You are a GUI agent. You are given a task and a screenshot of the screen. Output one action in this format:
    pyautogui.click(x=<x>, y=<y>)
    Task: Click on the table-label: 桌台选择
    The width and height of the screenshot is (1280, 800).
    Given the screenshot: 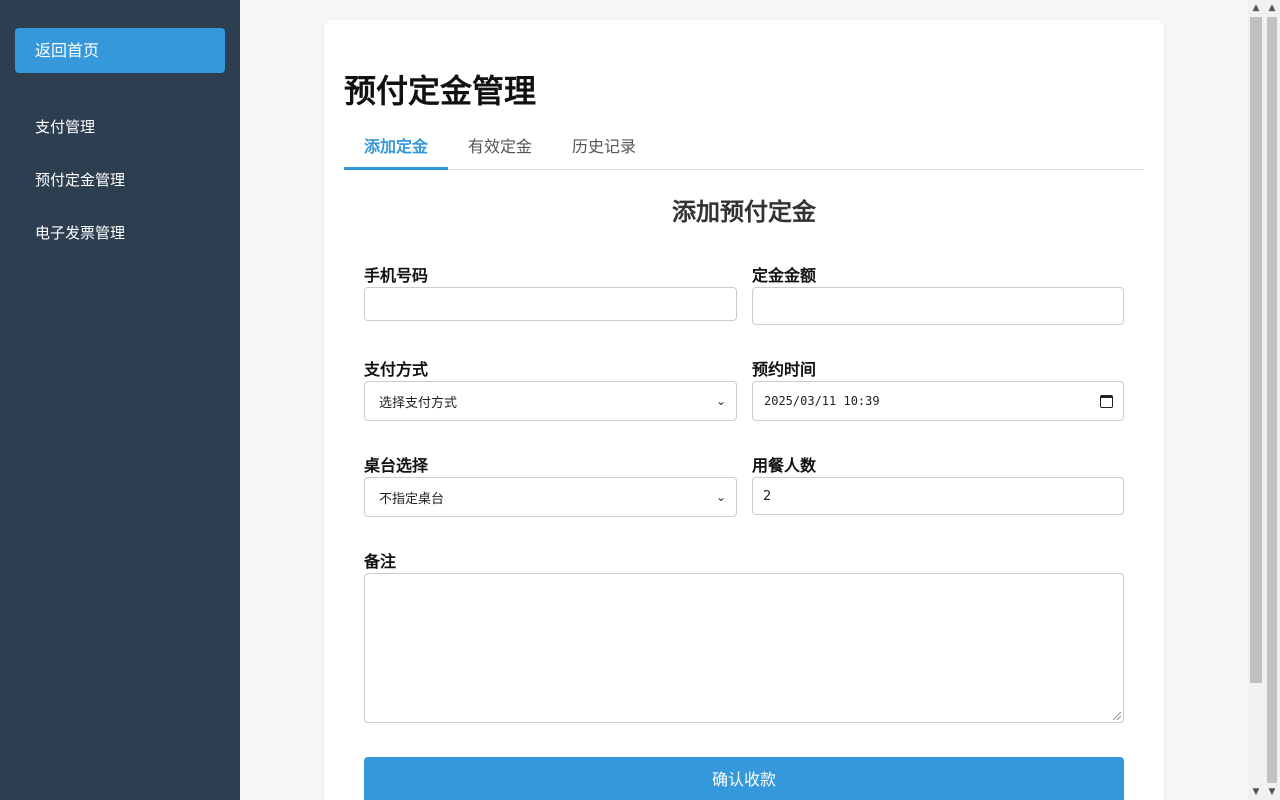 What is the action you would take?
    pyautogui.click(x=396, y=465)
    